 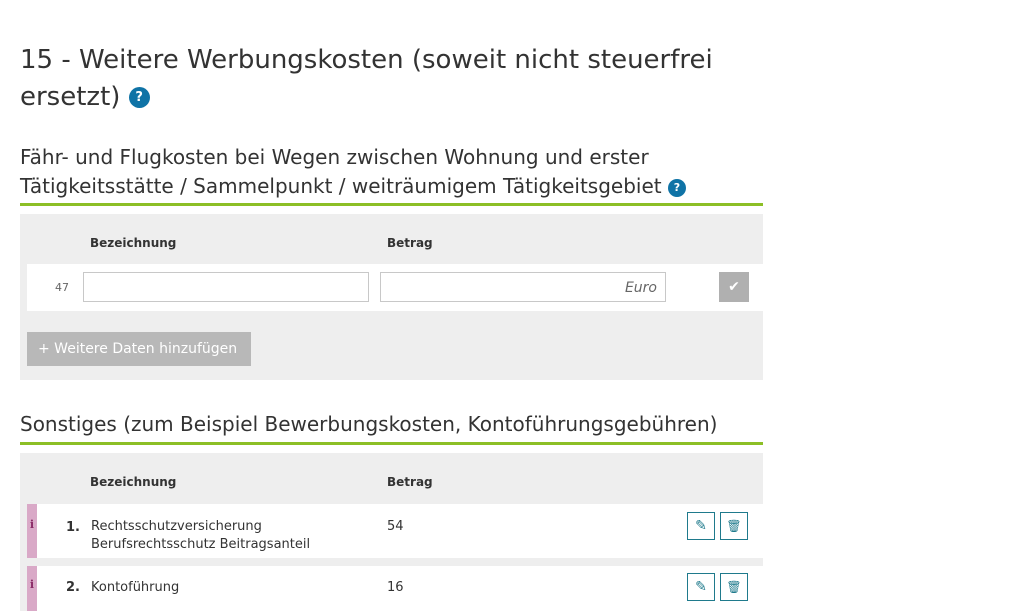 What do you see at coordinates (395, 526) in the screenshot?
I see `item-amount: 54` at bounding box center [395, 526].